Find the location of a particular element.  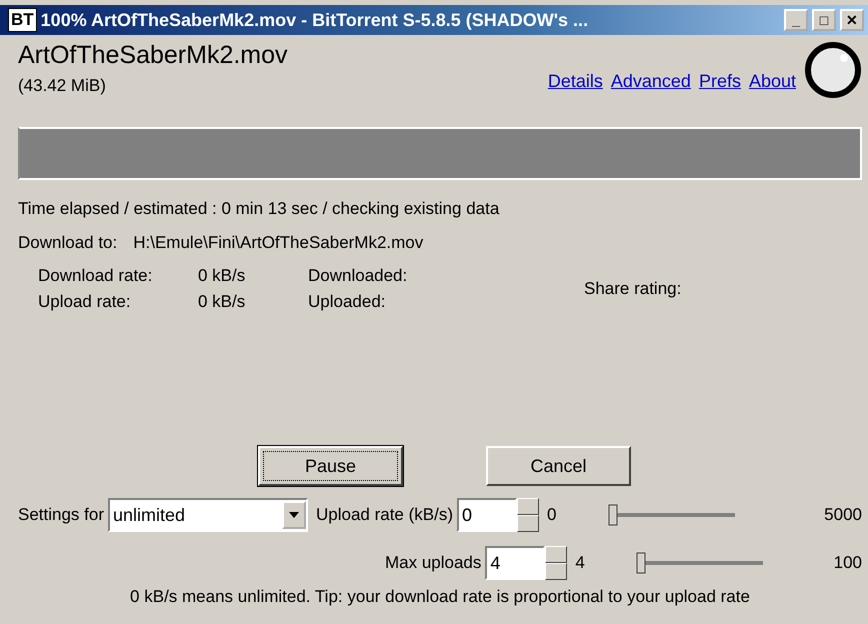

value-reading: 0 is located at coordinates (552, 515).